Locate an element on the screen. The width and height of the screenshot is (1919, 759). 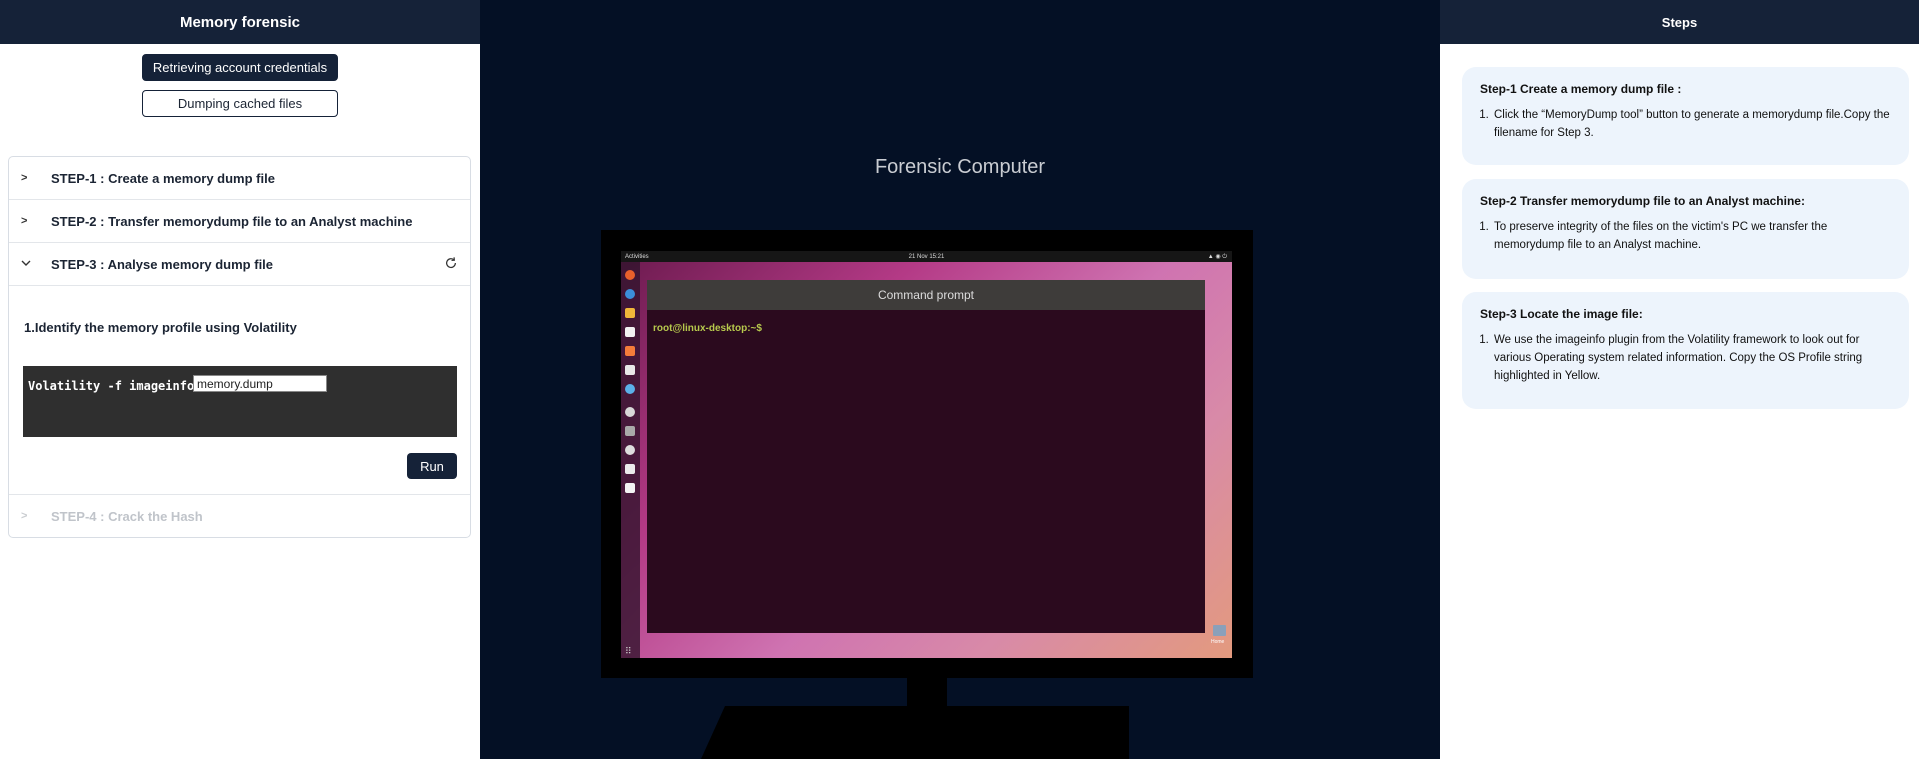
left-panel-title: Memory forensic is located at coordinates (240, 22).